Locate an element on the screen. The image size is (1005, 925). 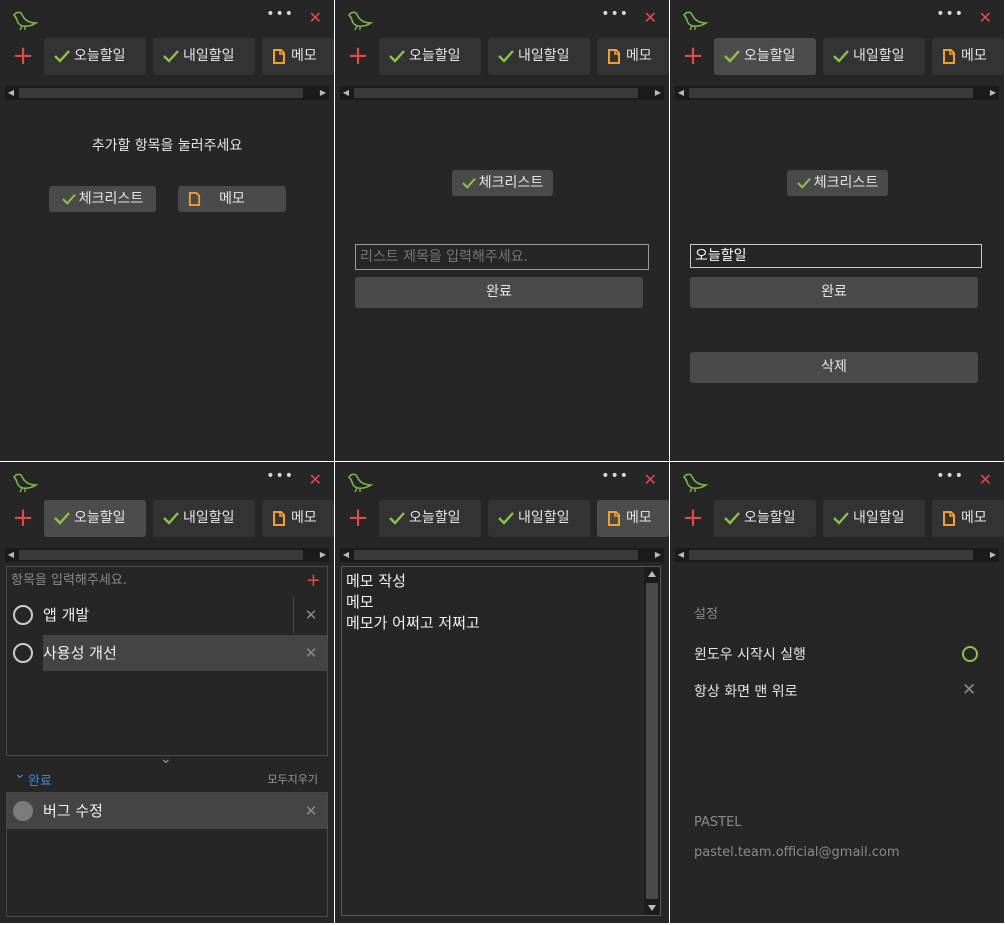
add-checklist-button: 체크리스트 is located at coordinates (102, 199).